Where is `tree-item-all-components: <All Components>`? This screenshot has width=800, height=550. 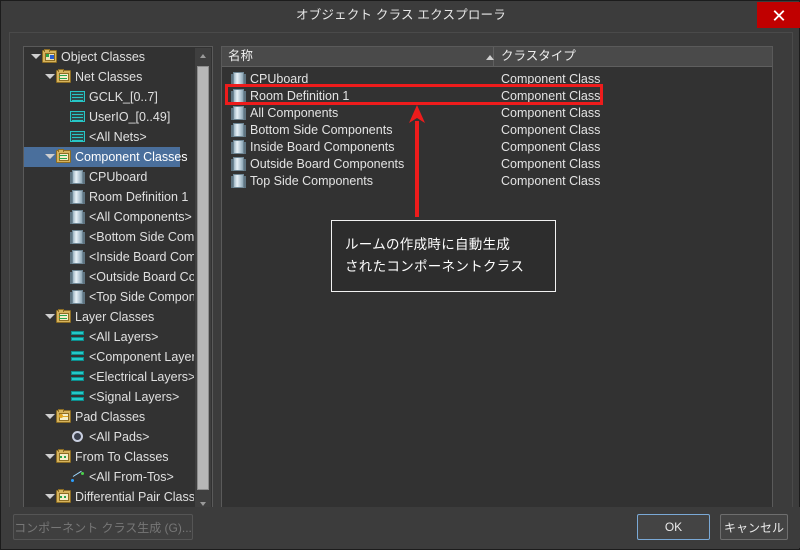 tree-item-all-components: <All Components> is located at coordinates (109, 217).